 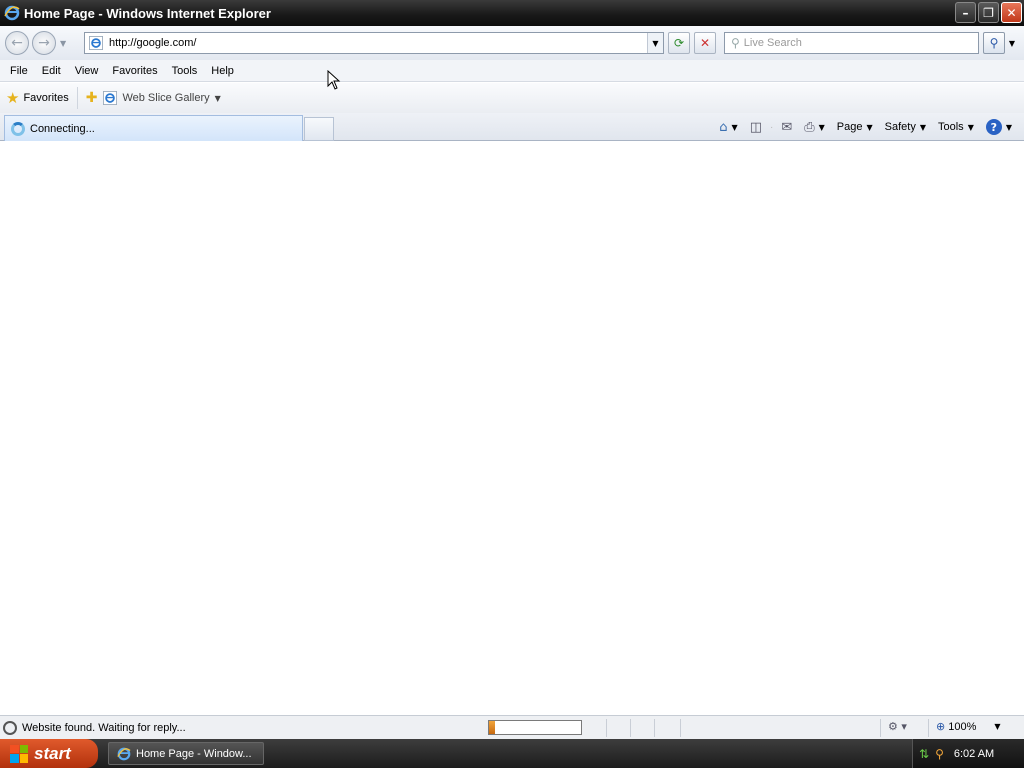 I want to click on help-menu-button: ? ▼, so click(x=999, y=127).